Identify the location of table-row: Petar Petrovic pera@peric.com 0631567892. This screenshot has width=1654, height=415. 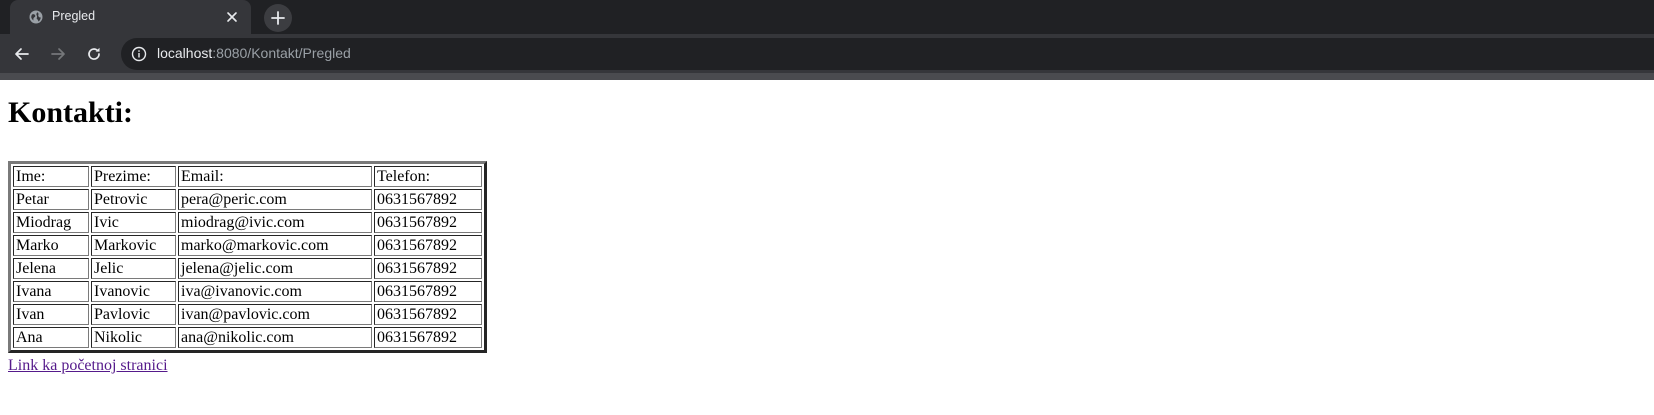
(247, 199).